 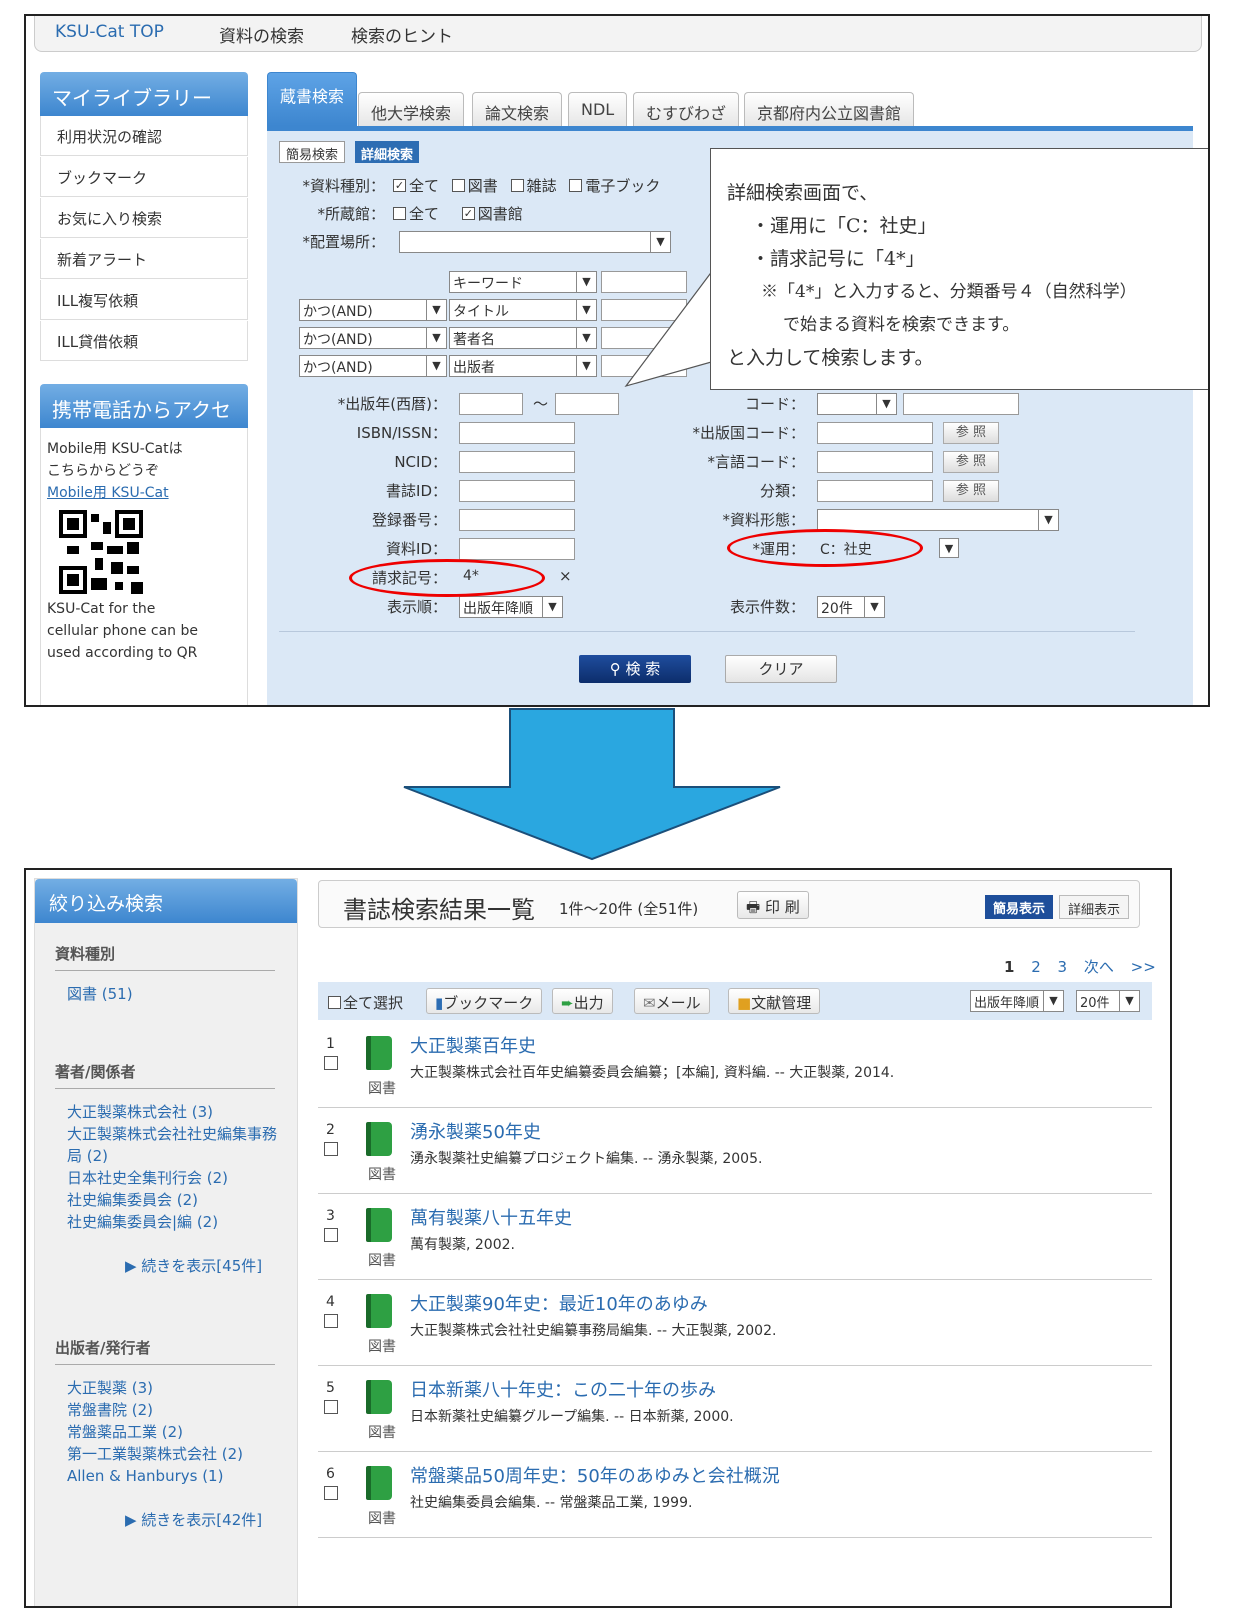 I want to click on tab-collection-search: 蔵書検索, so click(x=312, y=99).